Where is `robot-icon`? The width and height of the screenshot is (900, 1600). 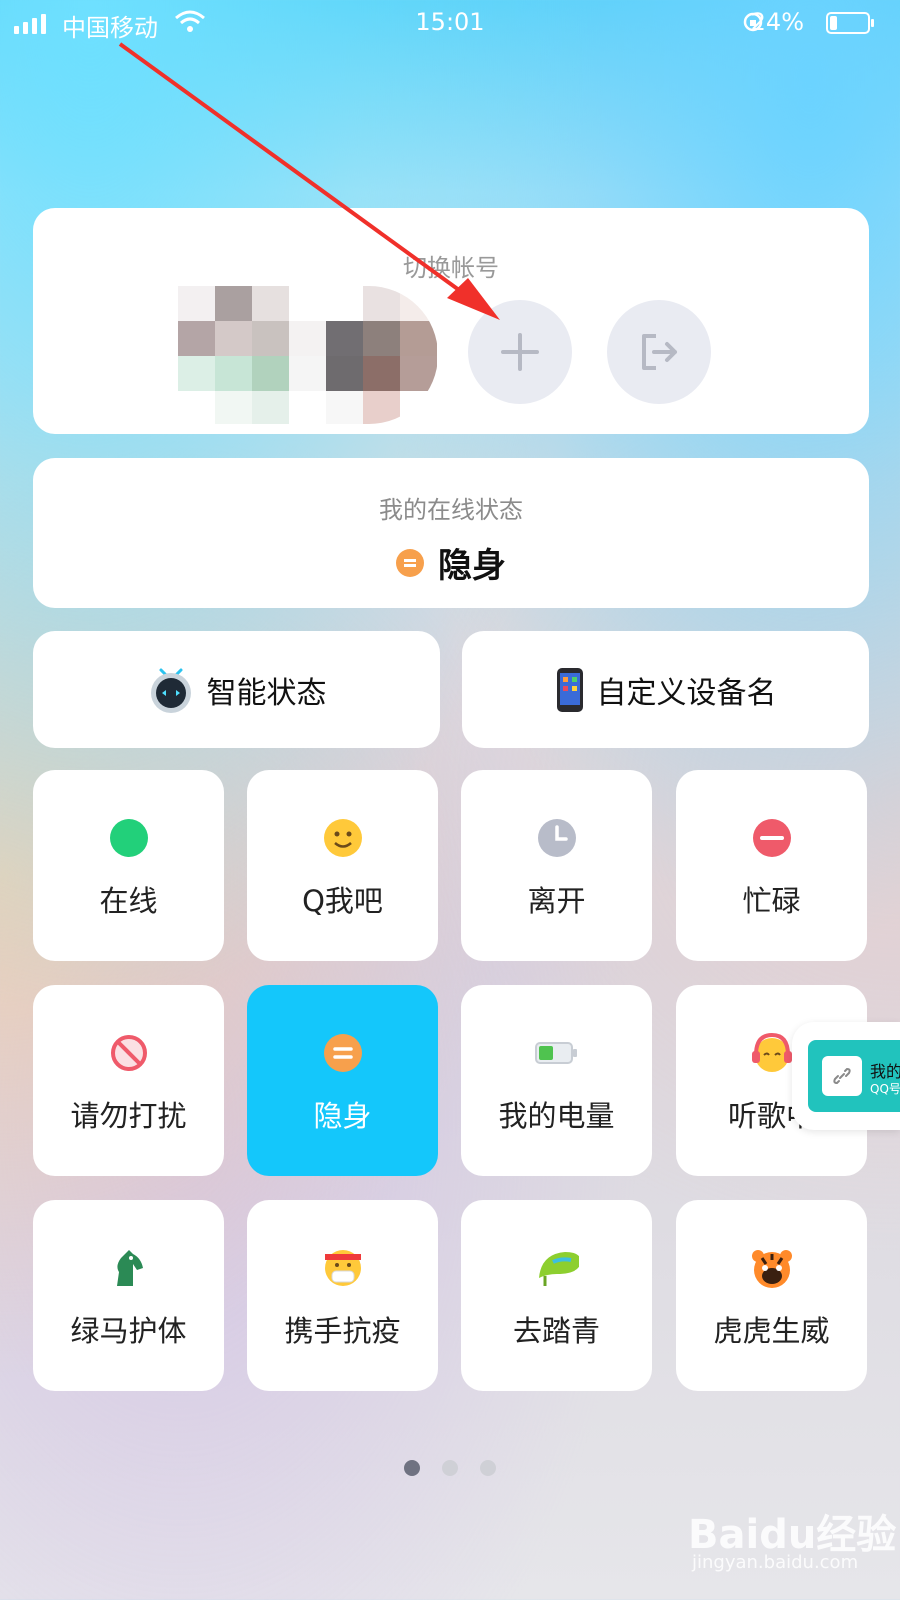 robot-icon is located at coordinates (170, 690).